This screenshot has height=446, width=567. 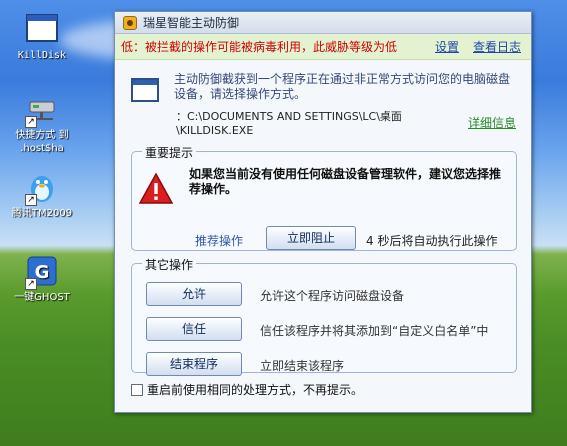 I want to click on recommendation-text: 如果您当前没有使用任何磁盘设备管理软件，建议您选择推荐操作。, so click(x=345, y=181).